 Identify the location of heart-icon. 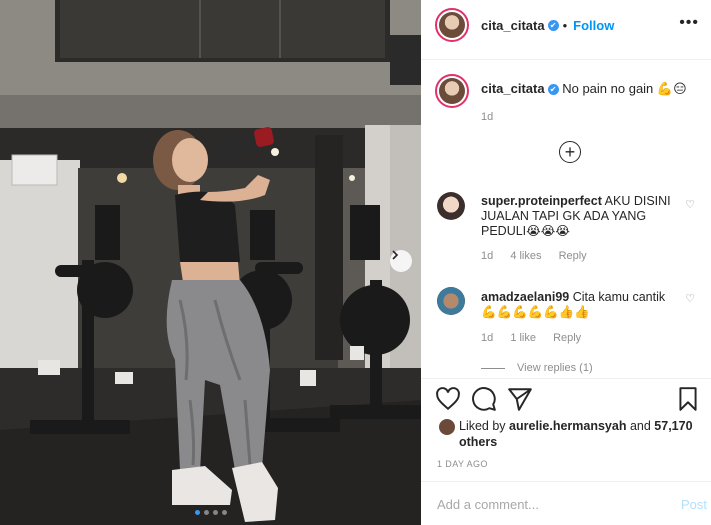
(448, 399).